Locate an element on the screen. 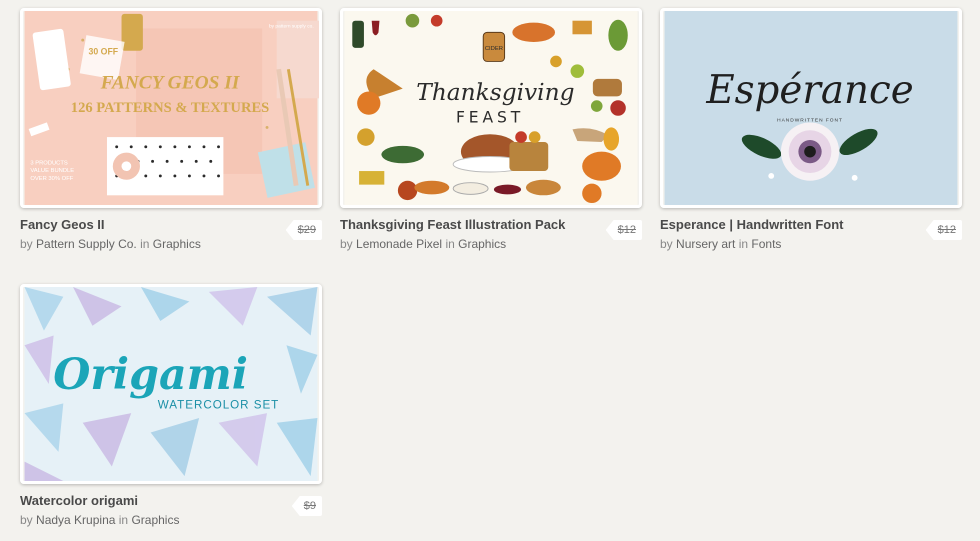  bundle-line-3: OVER 30% OFF is located at coordinates (51, 179).